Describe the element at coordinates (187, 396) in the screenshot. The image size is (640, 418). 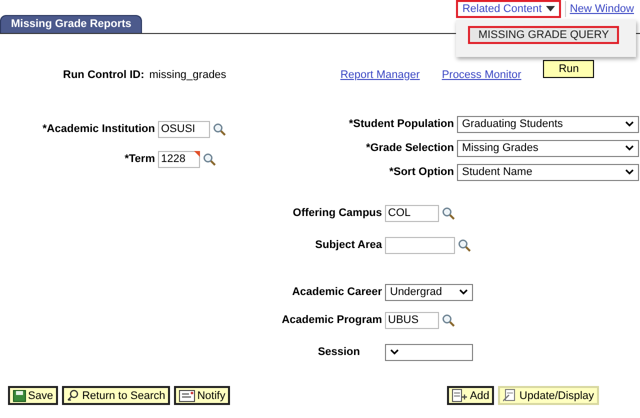
I see `note-icon` at that location.